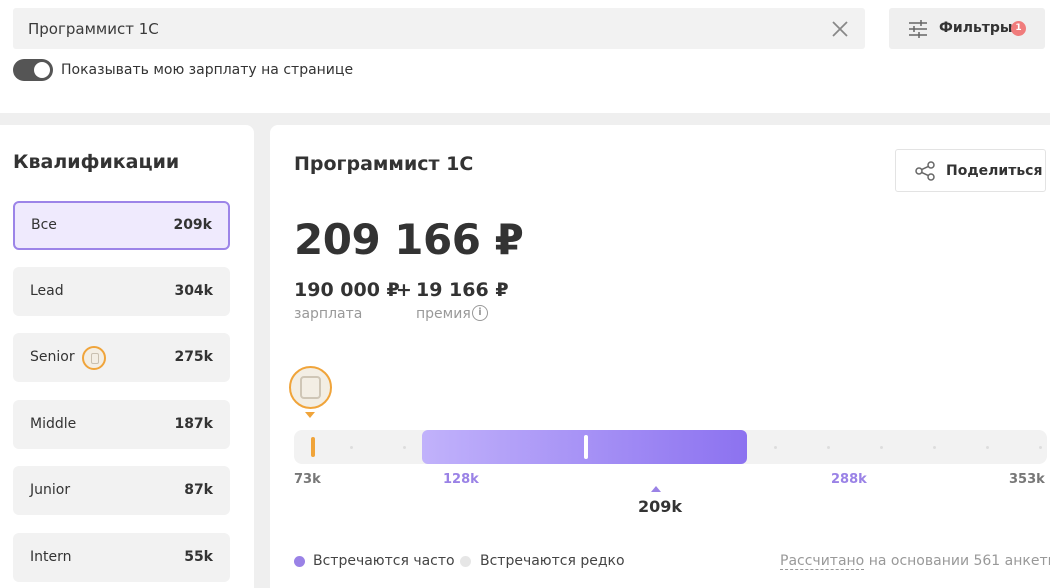 Image resolution: width=1050 pixels, height=588 pixels. I want to click on qualification-value: 275k, so click(193, 357).